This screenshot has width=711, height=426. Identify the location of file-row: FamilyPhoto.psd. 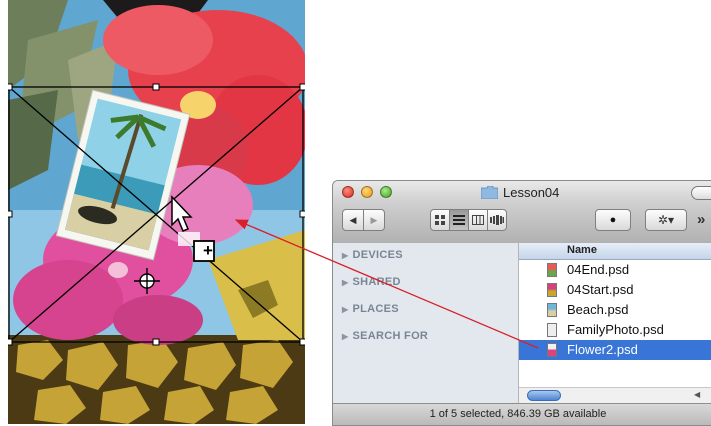
(615, 330).